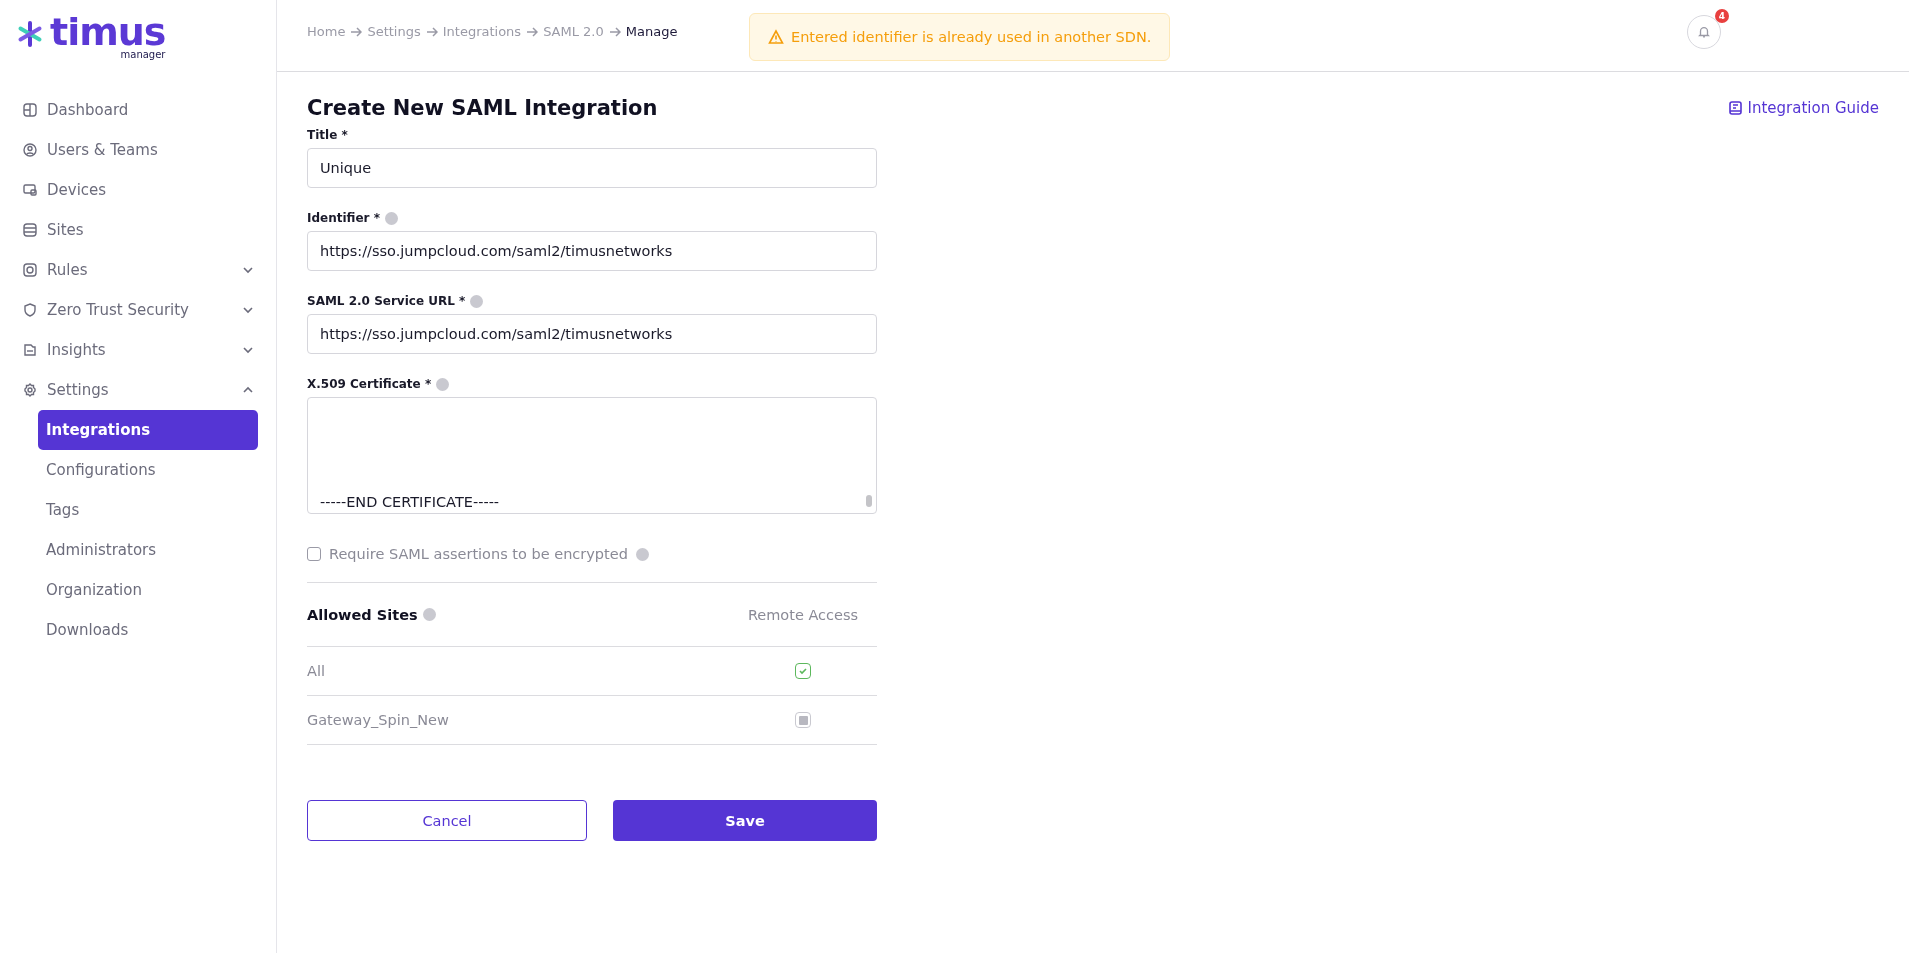  What do you see at coordinates (327, 135) in the screenshot?
I see `field-label: Title *` at bounding box center [327, 135].